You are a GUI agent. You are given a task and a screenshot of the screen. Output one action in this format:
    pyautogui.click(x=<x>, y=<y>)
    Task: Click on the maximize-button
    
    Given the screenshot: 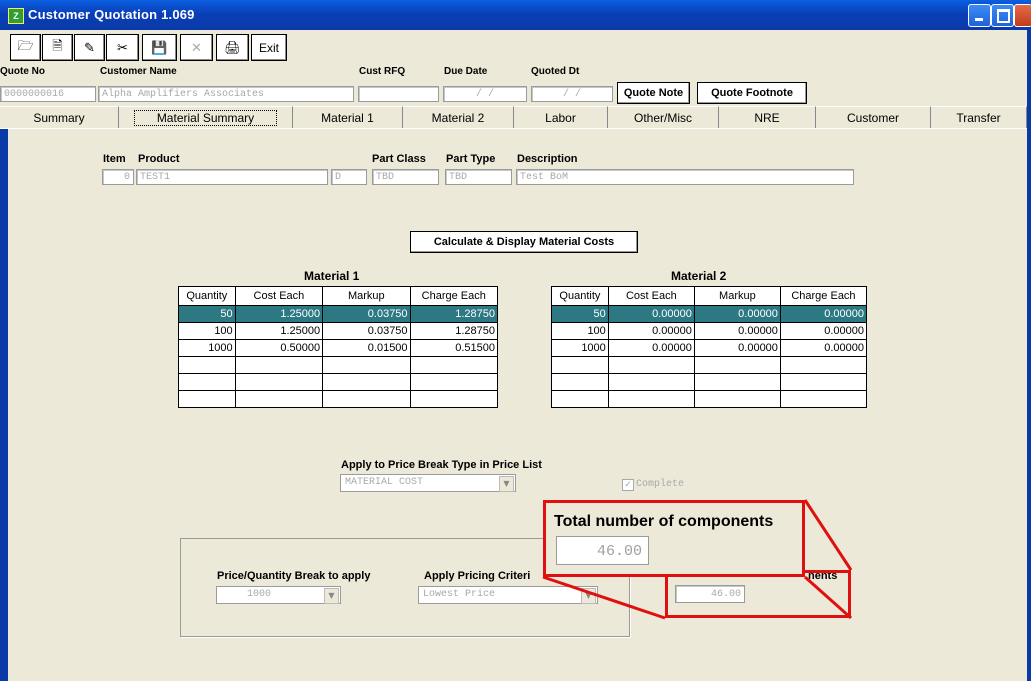 What is the action you would take?
    pyautogui.click(x=1002, y=15)
    